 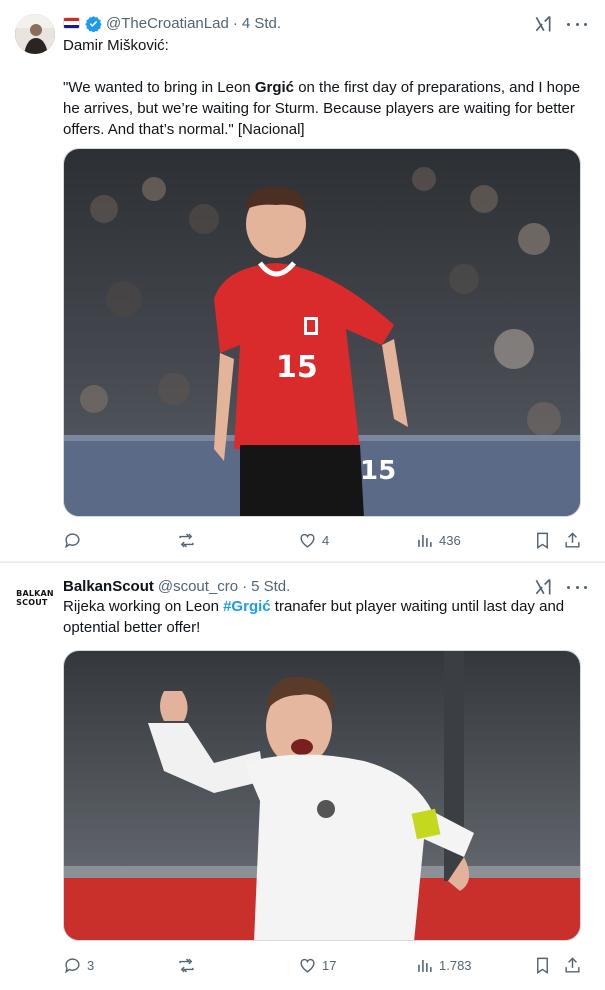 I want to click on timestamp: 4 Std., so click(x=261, y=23).